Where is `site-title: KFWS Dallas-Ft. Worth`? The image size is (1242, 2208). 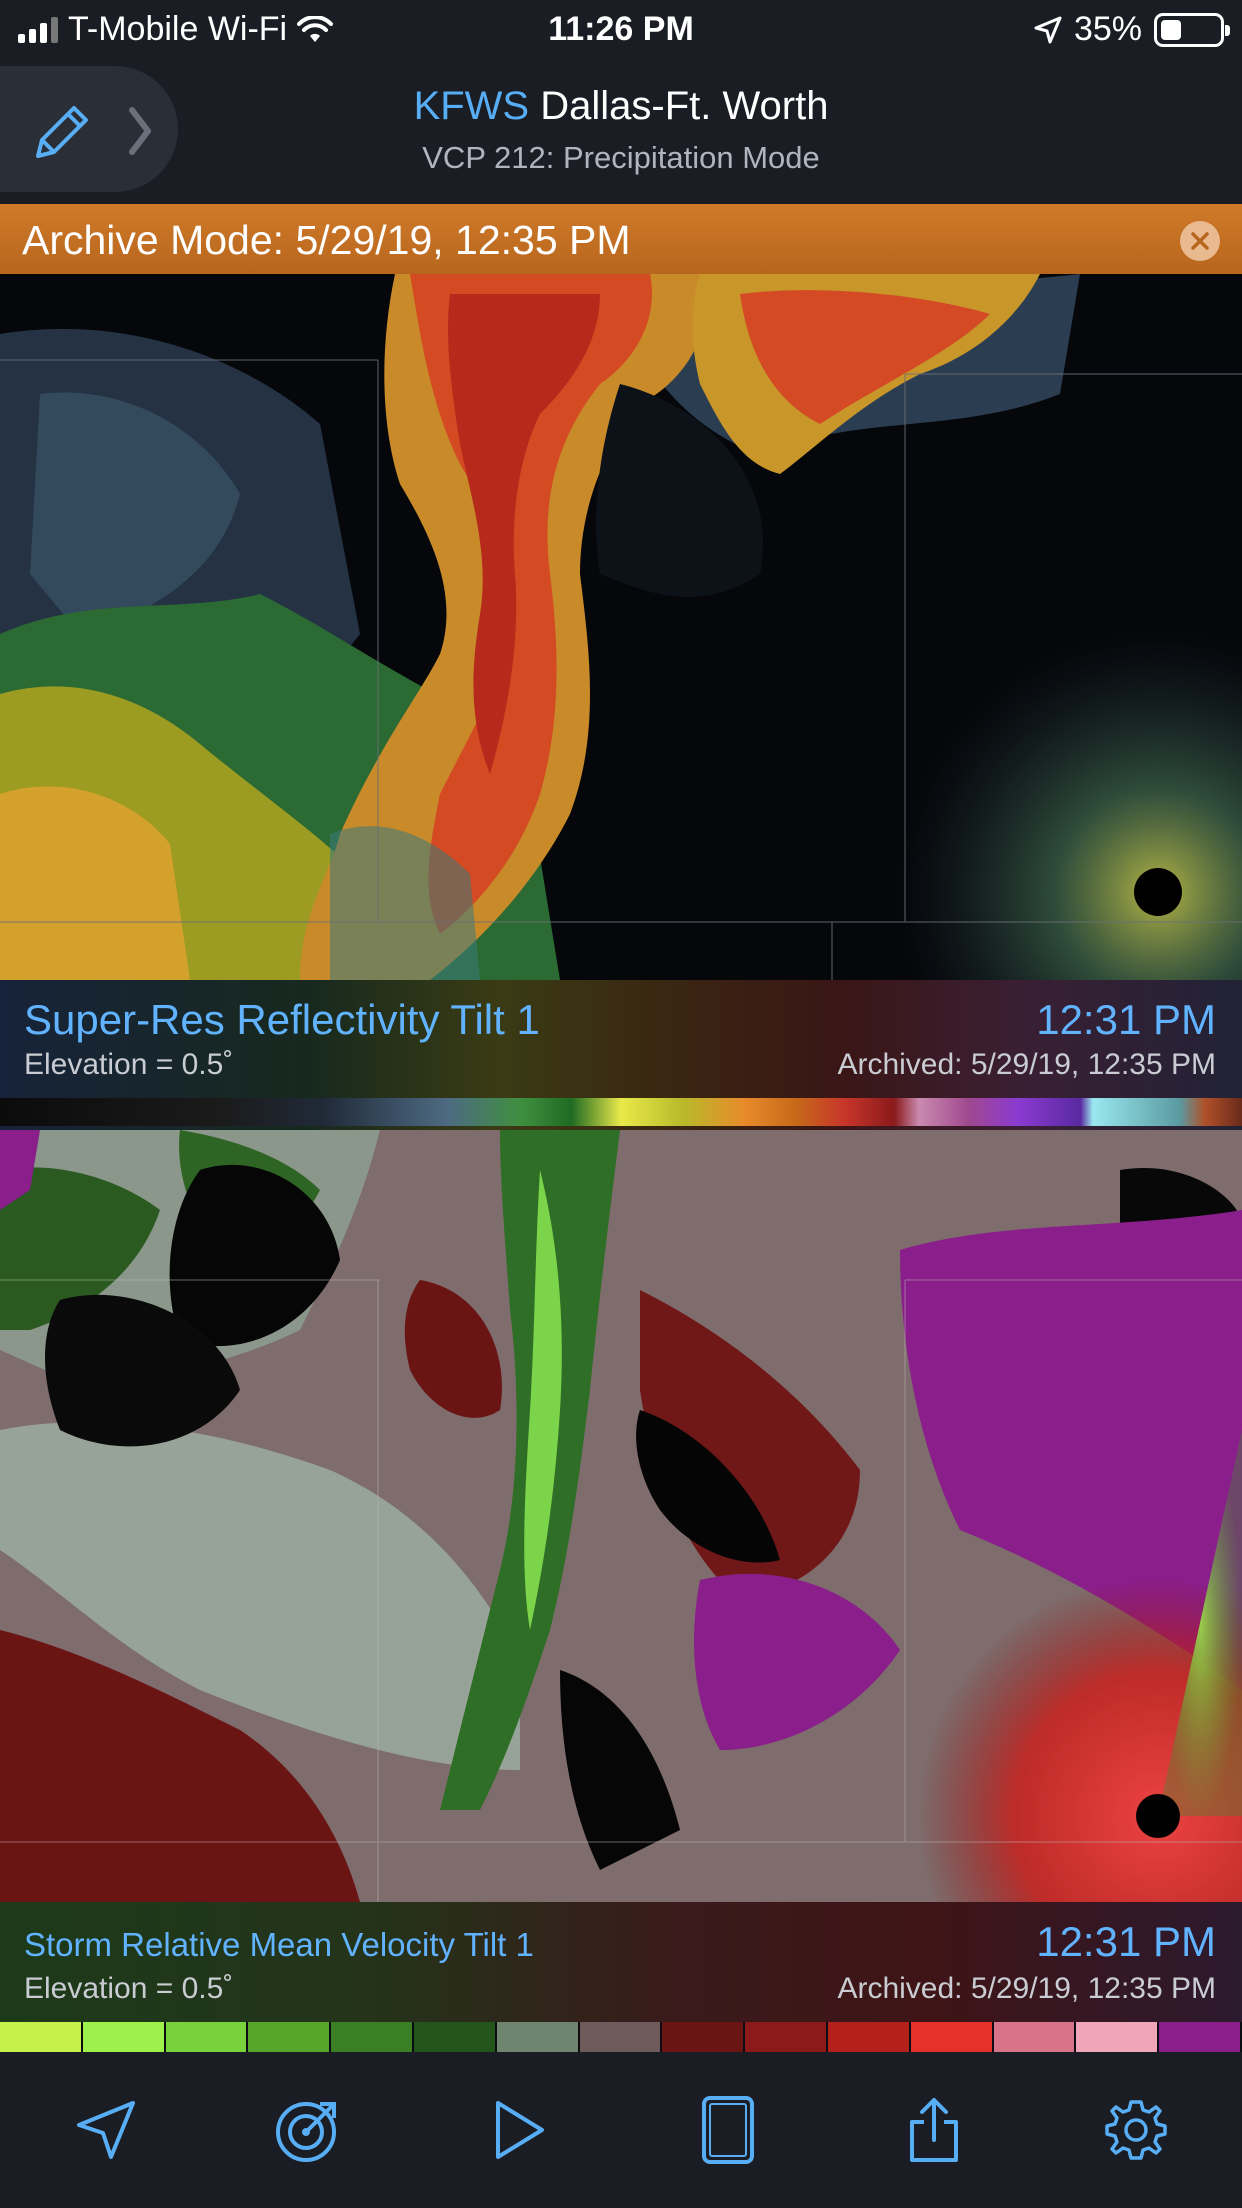
site-title: KFWS Dallas-Ft. Worth is located at coordinates (621, 106).